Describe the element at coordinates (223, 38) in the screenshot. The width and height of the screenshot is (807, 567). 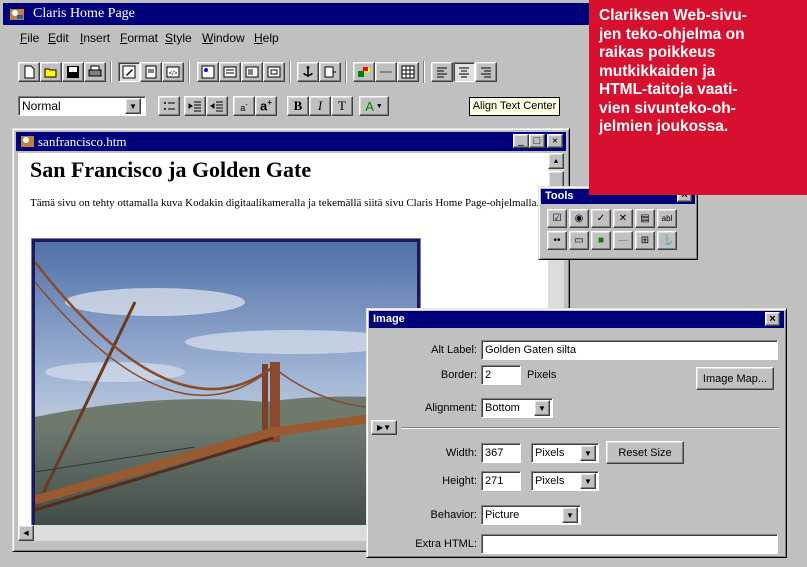
I see `menu-window: Window` at that location.